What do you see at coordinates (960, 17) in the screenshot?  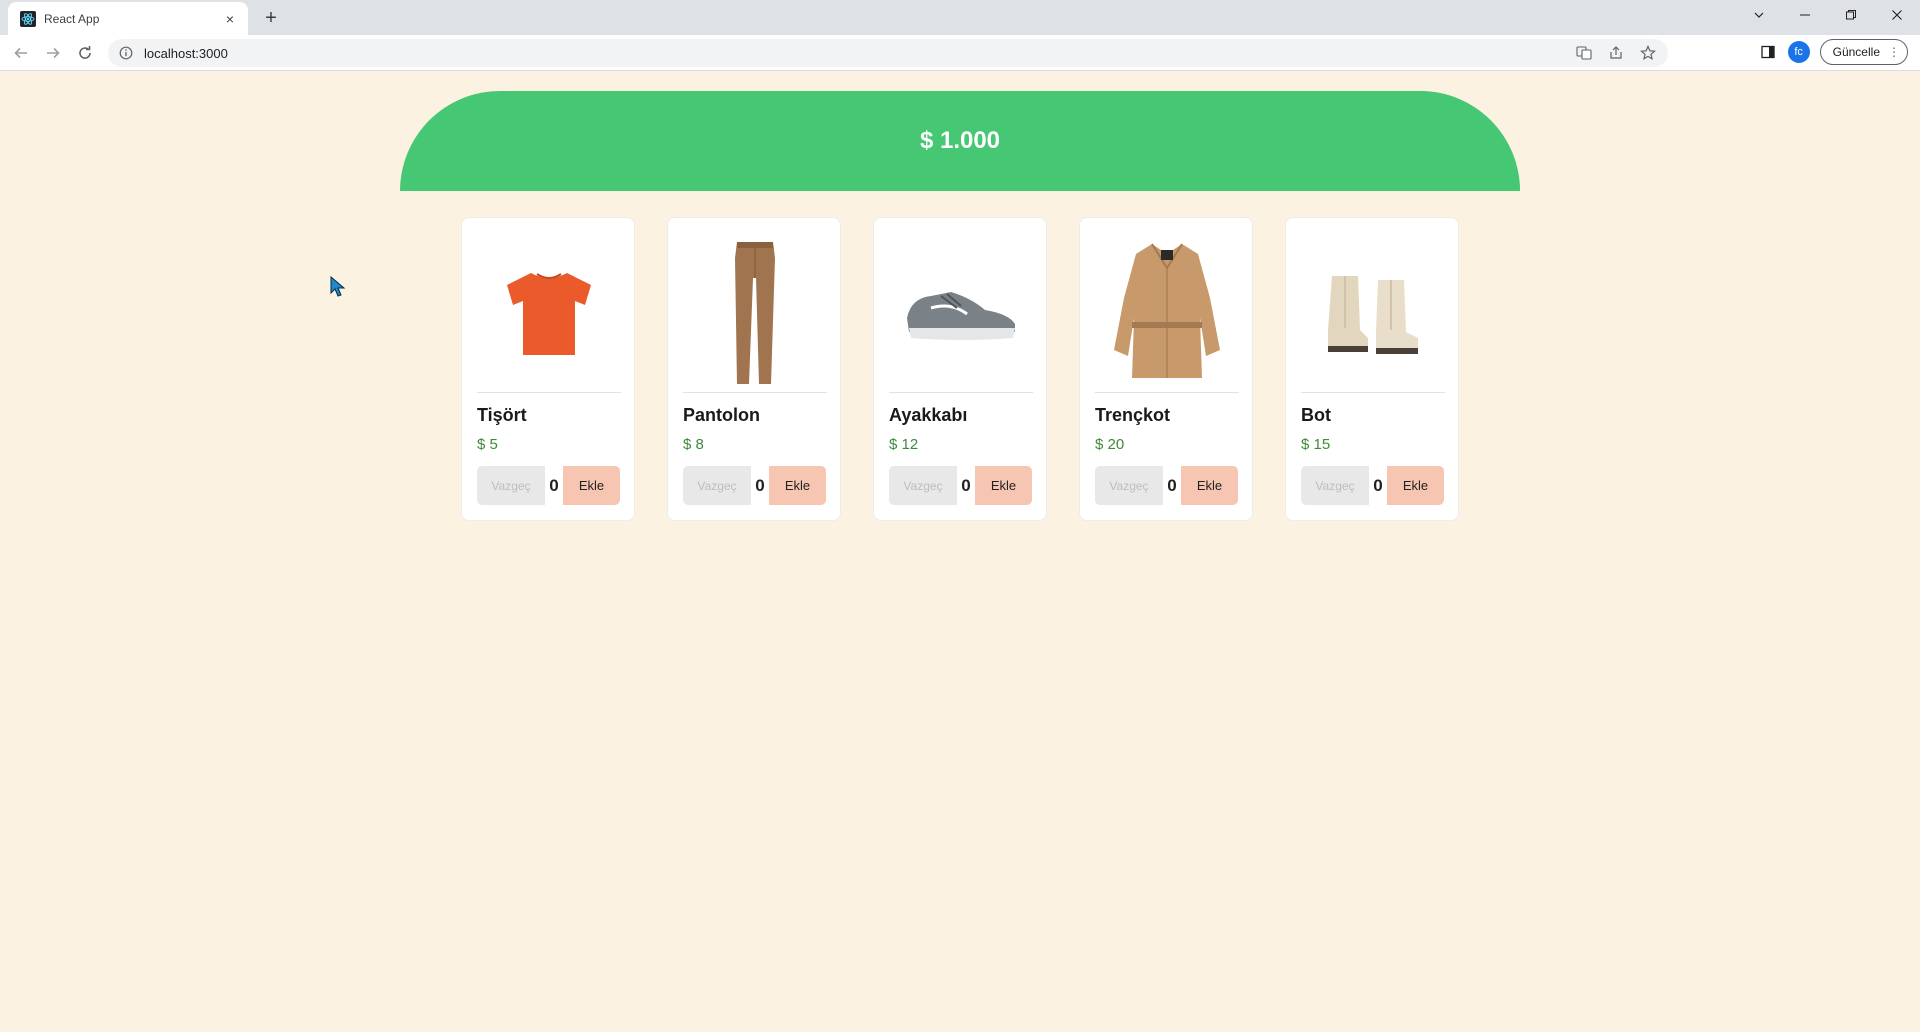 I see `browser-tabstrip: React App × +` at bounding box center [960, 17].